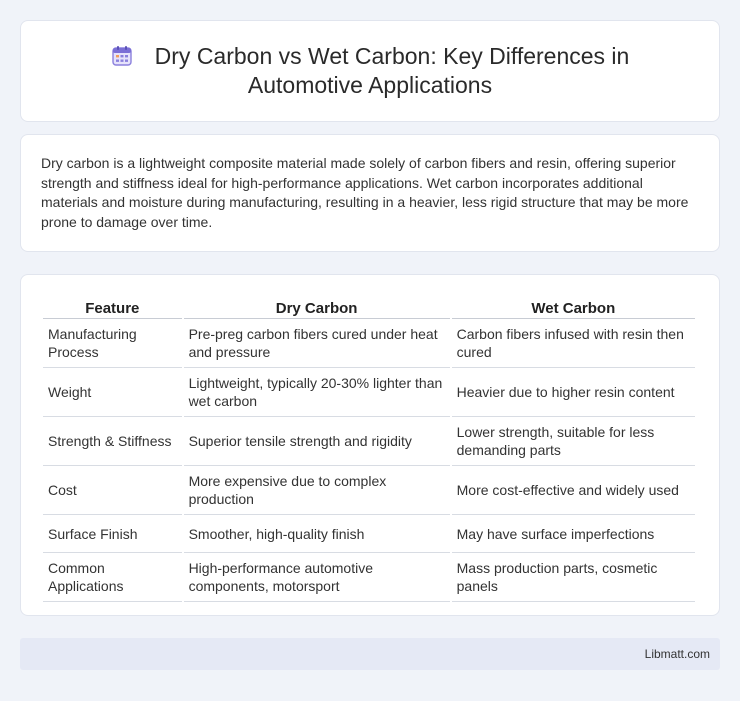 This screenshot has width=740, height=701. What do you see at coordinates (677, 654) in the screenshot?
I see `footer-site-link: Libmatt.com` at bounding box center [677, 654].